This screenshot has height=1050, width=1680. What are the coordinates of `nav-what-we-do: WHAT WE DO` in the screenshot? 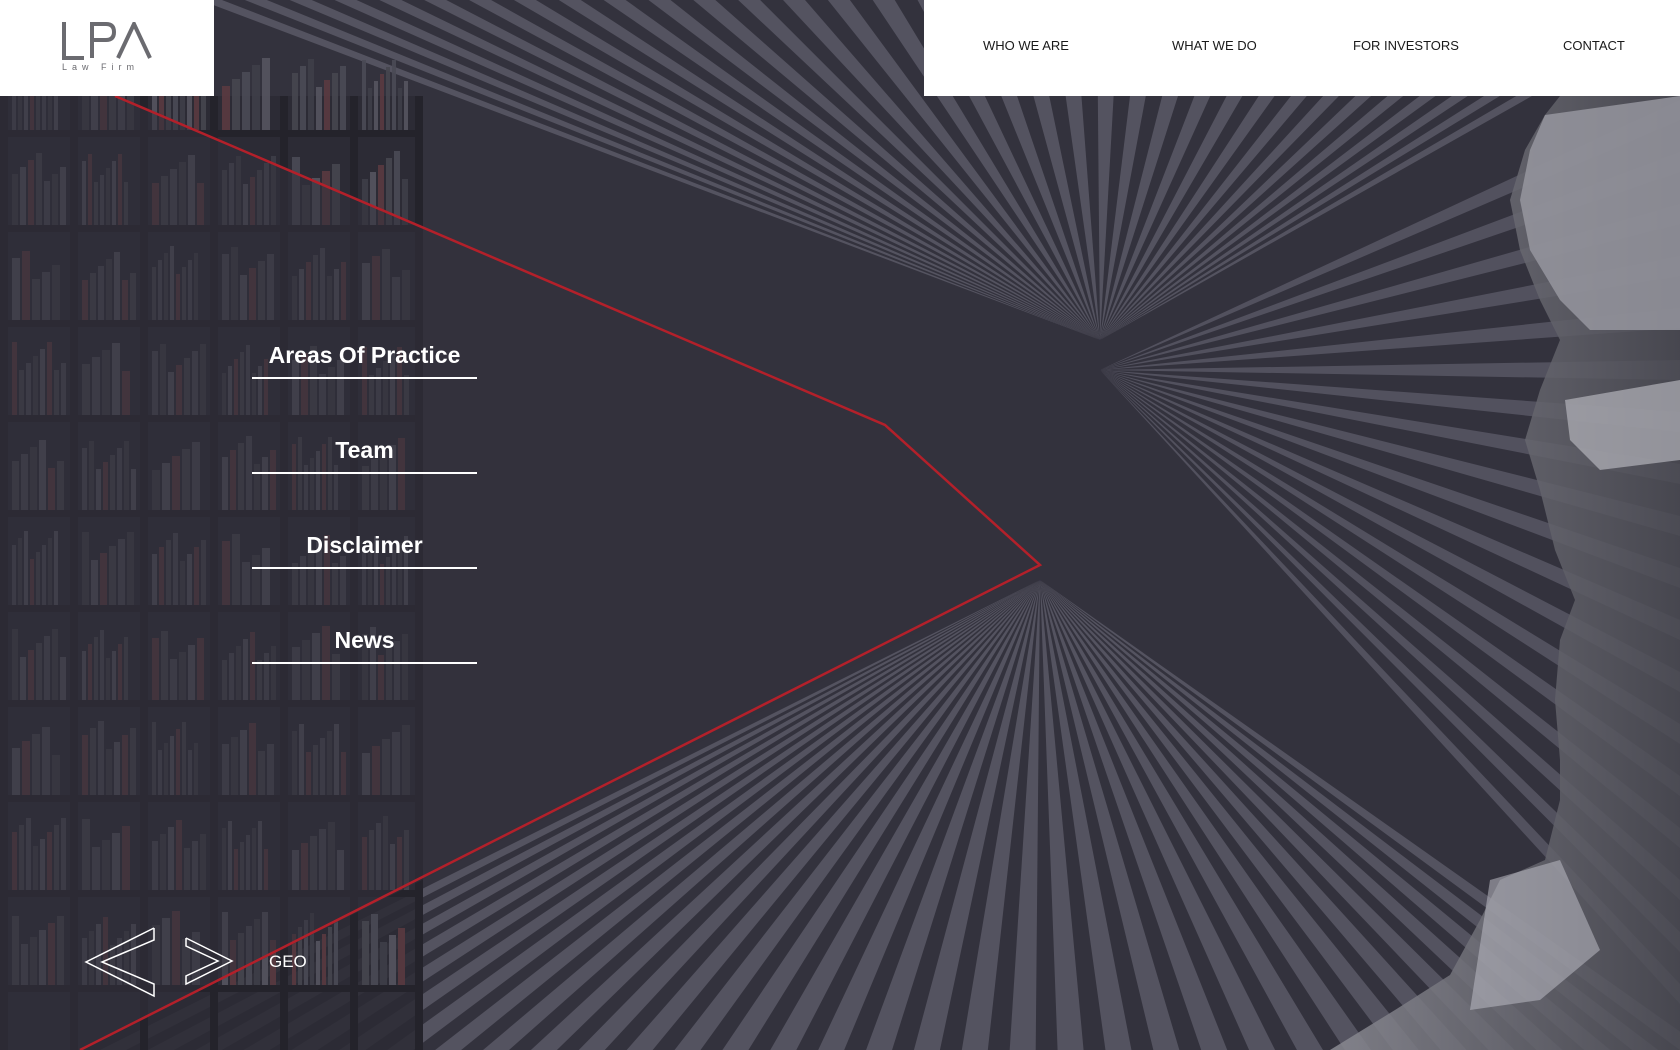 It's located at (1214, 45).